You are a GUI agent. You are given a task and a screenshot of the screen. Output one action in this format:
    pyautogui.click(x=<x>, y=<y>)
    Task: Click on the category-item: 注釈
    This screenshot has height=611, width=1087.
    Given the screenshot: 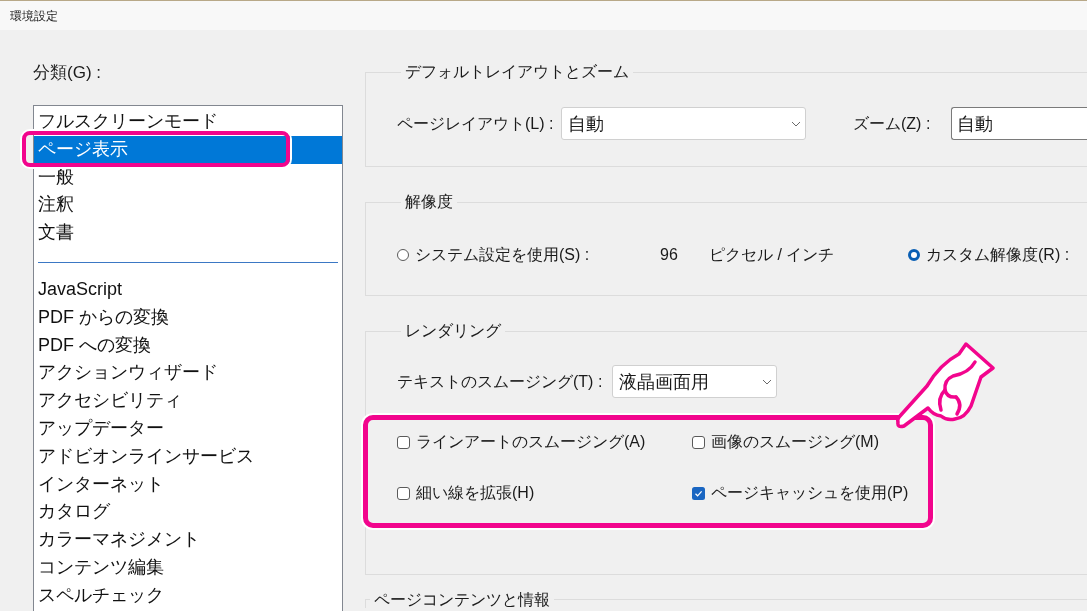 What is the action you would take?
    pyautogui.click(x=56, y=205)
    